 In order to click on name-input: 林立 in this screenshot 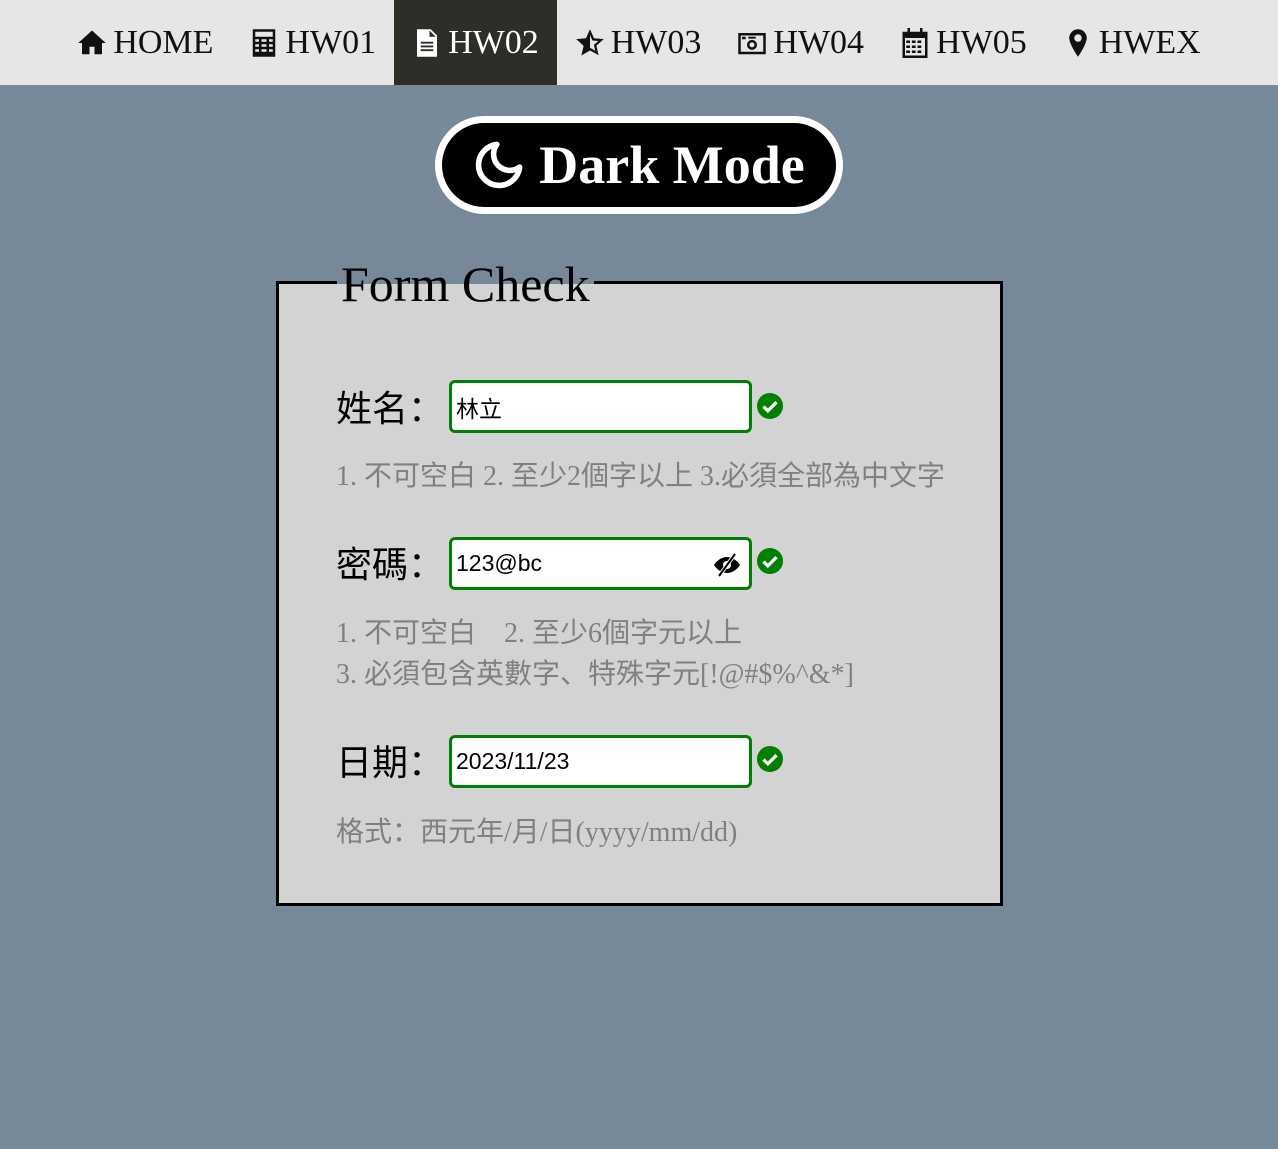, I will do `click(600, 406)`.